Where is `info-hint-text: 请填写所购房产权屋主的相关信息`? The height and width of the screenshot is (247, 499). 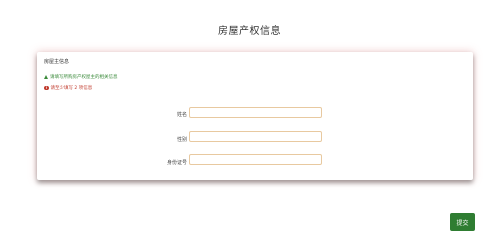
info-hint-text: 请填写所购房产权屋主的相关信息 is located at coordinates (84, 77).